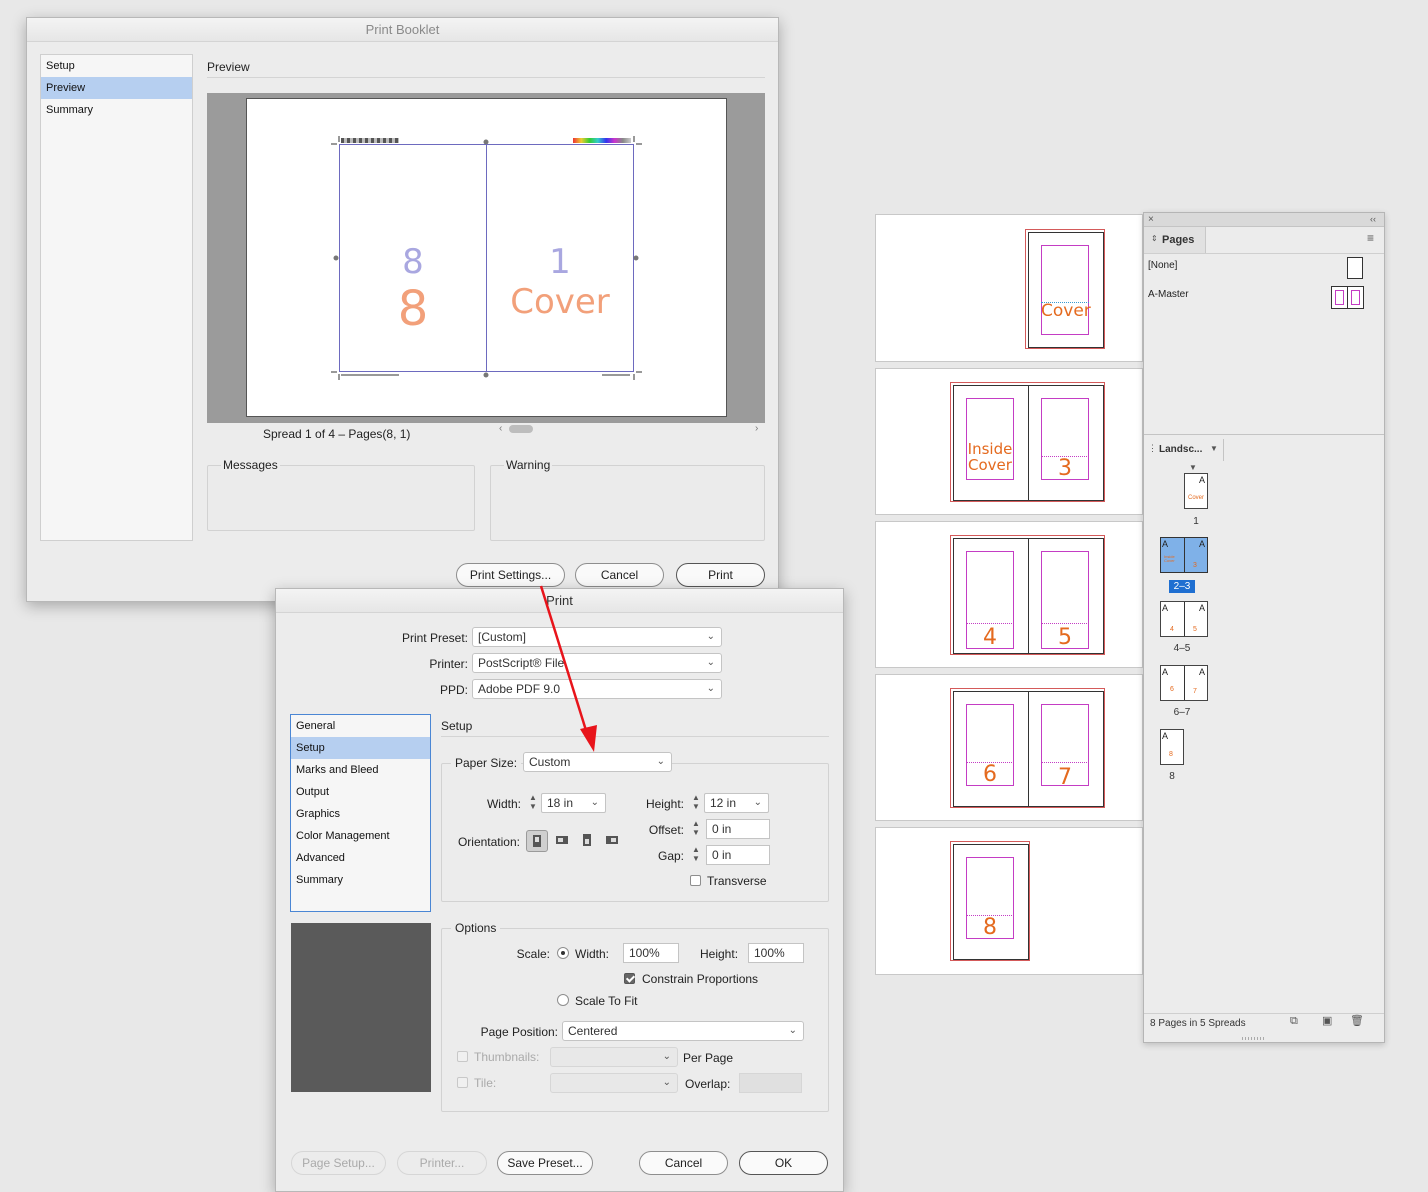  Describe the element at coordinates (738, 829) in the screenshot. I see `offset-field: 0 in` at that location.